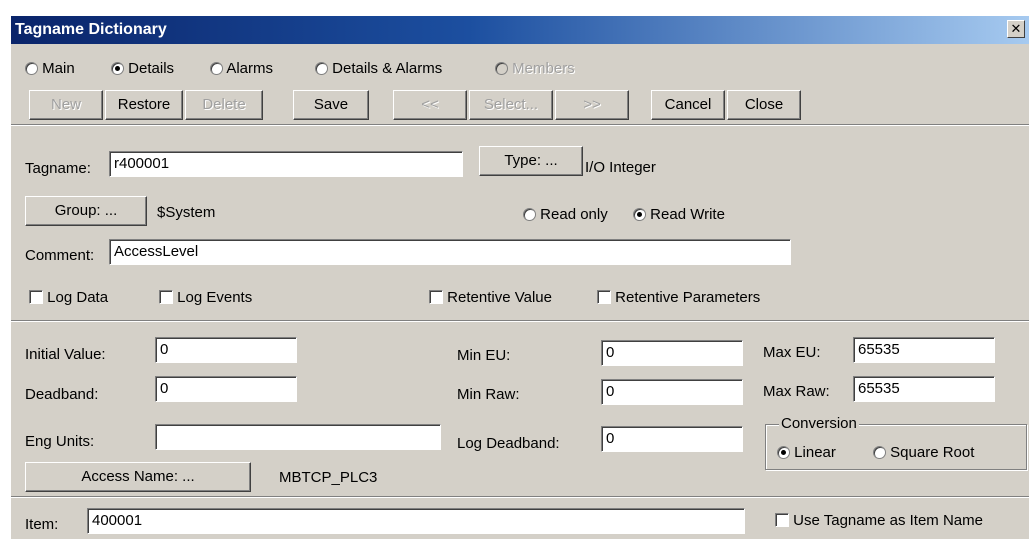  I want to click on radio-main-label: Main, so click(58, 68).